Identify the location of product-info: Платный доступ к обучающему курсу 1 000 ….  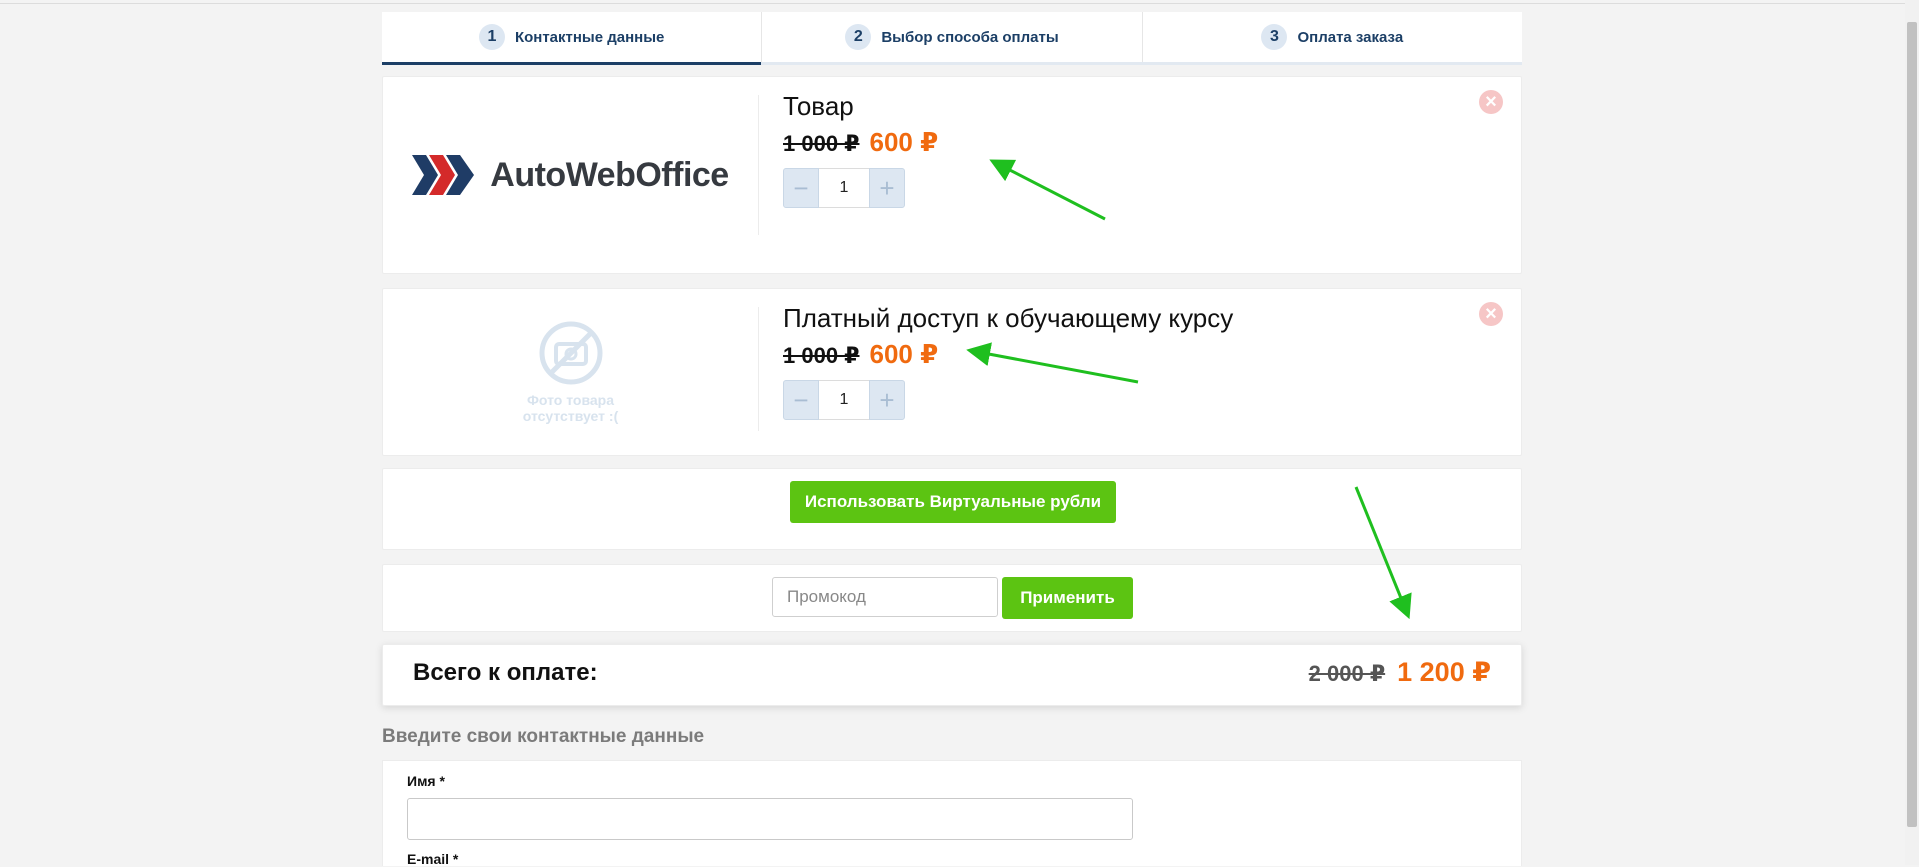
(1008, 361).